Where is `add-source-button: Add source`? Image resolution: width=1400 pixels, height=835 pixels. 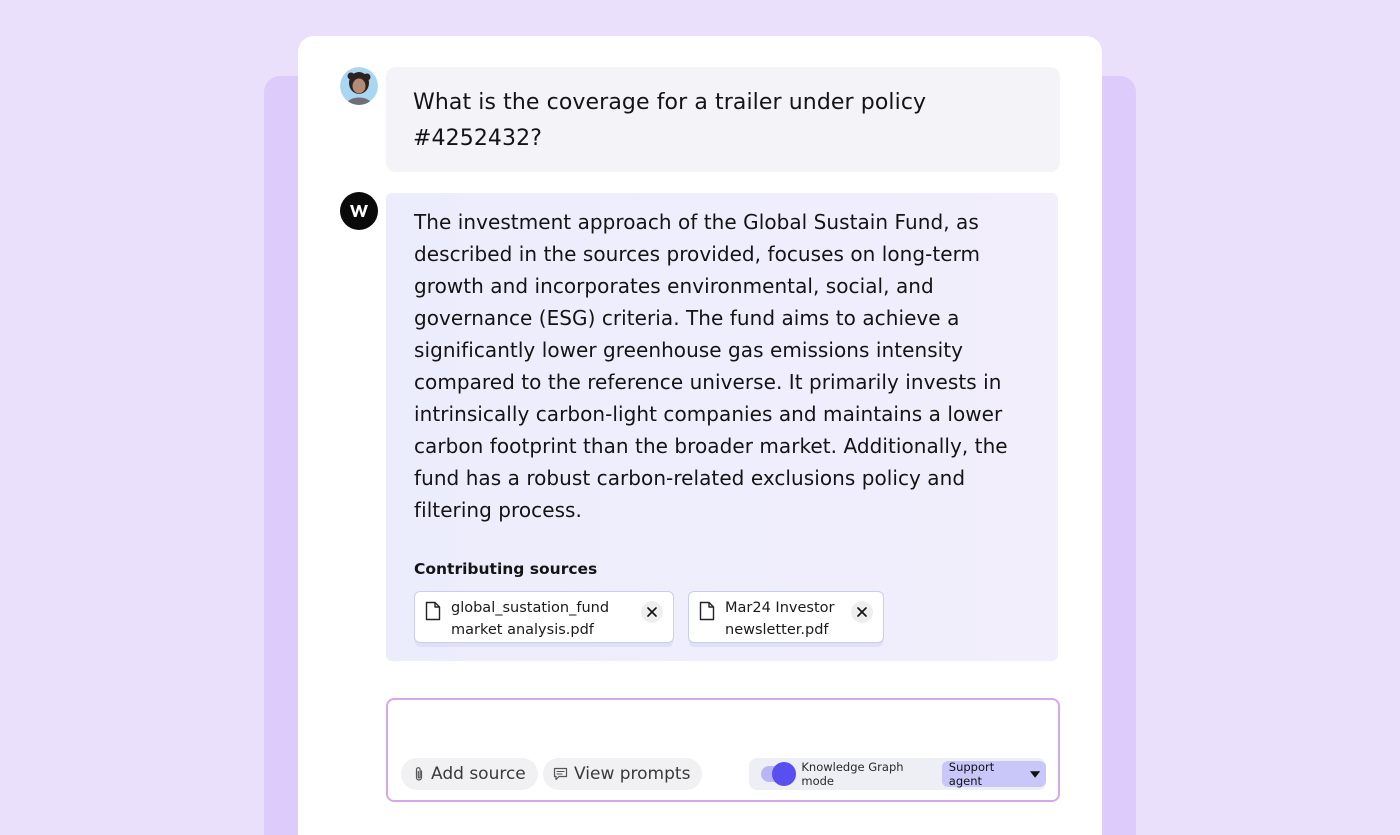 add-source-button: Add source is located at coordinates (469, 774).